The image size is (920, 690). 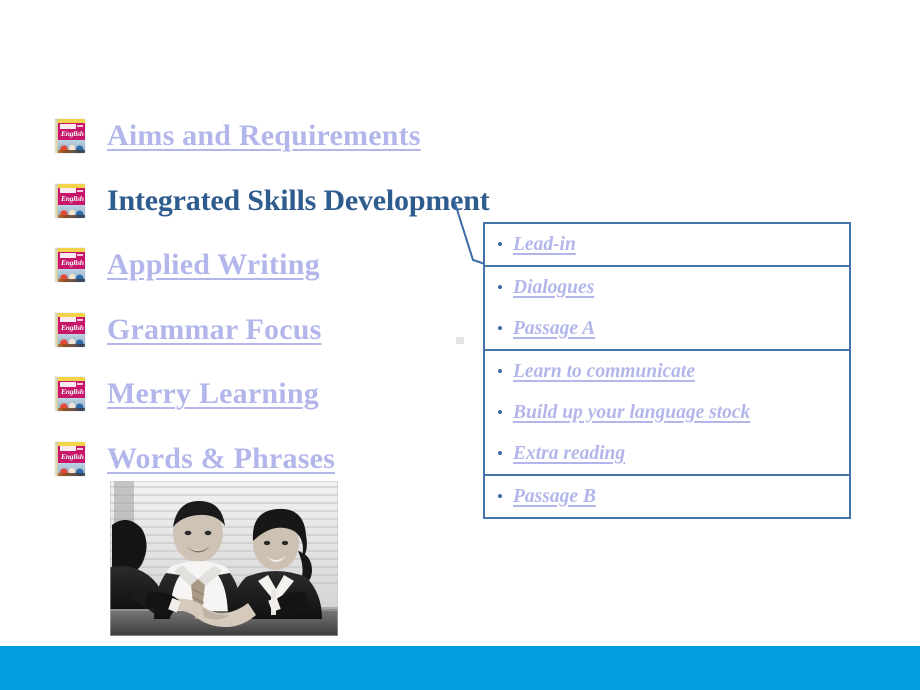 What do you see at coordinates (214, 330) in the screenshot?
I see `menu-item-label: Grammar Focus` at bounding box center [214, 330].